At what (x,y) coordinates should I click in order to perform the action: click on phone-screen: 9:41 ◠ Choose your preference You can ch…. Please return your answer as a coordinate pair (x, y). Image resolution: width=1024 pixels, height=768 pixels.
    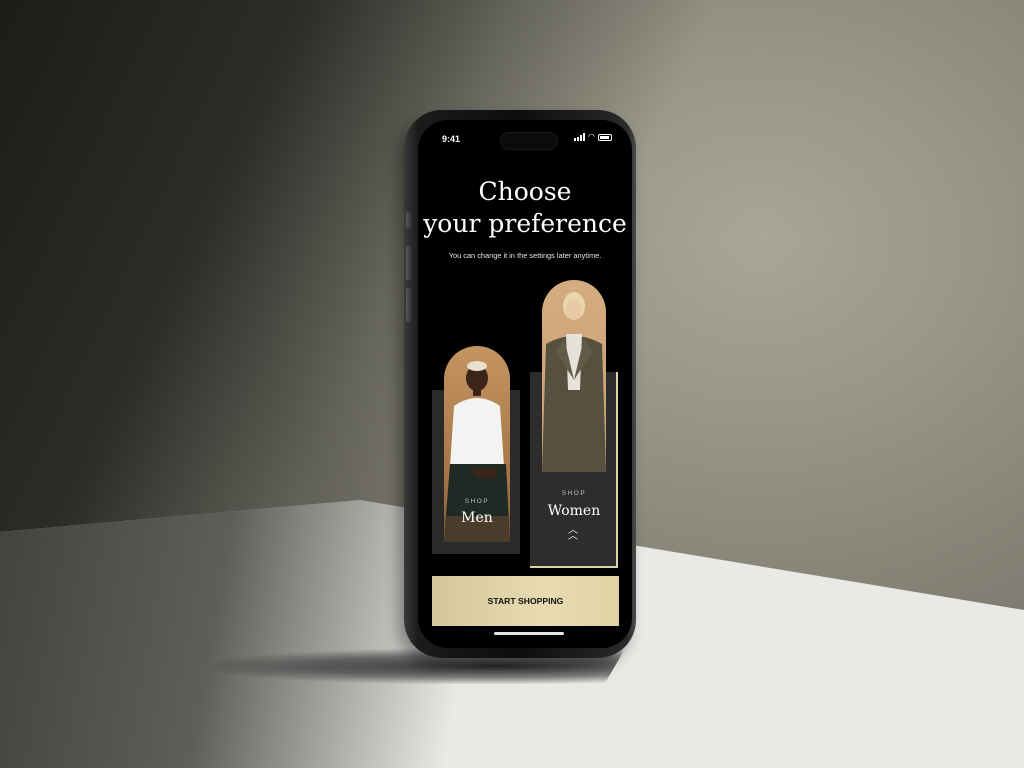
    Looking at the image, I should click on (525, 384).